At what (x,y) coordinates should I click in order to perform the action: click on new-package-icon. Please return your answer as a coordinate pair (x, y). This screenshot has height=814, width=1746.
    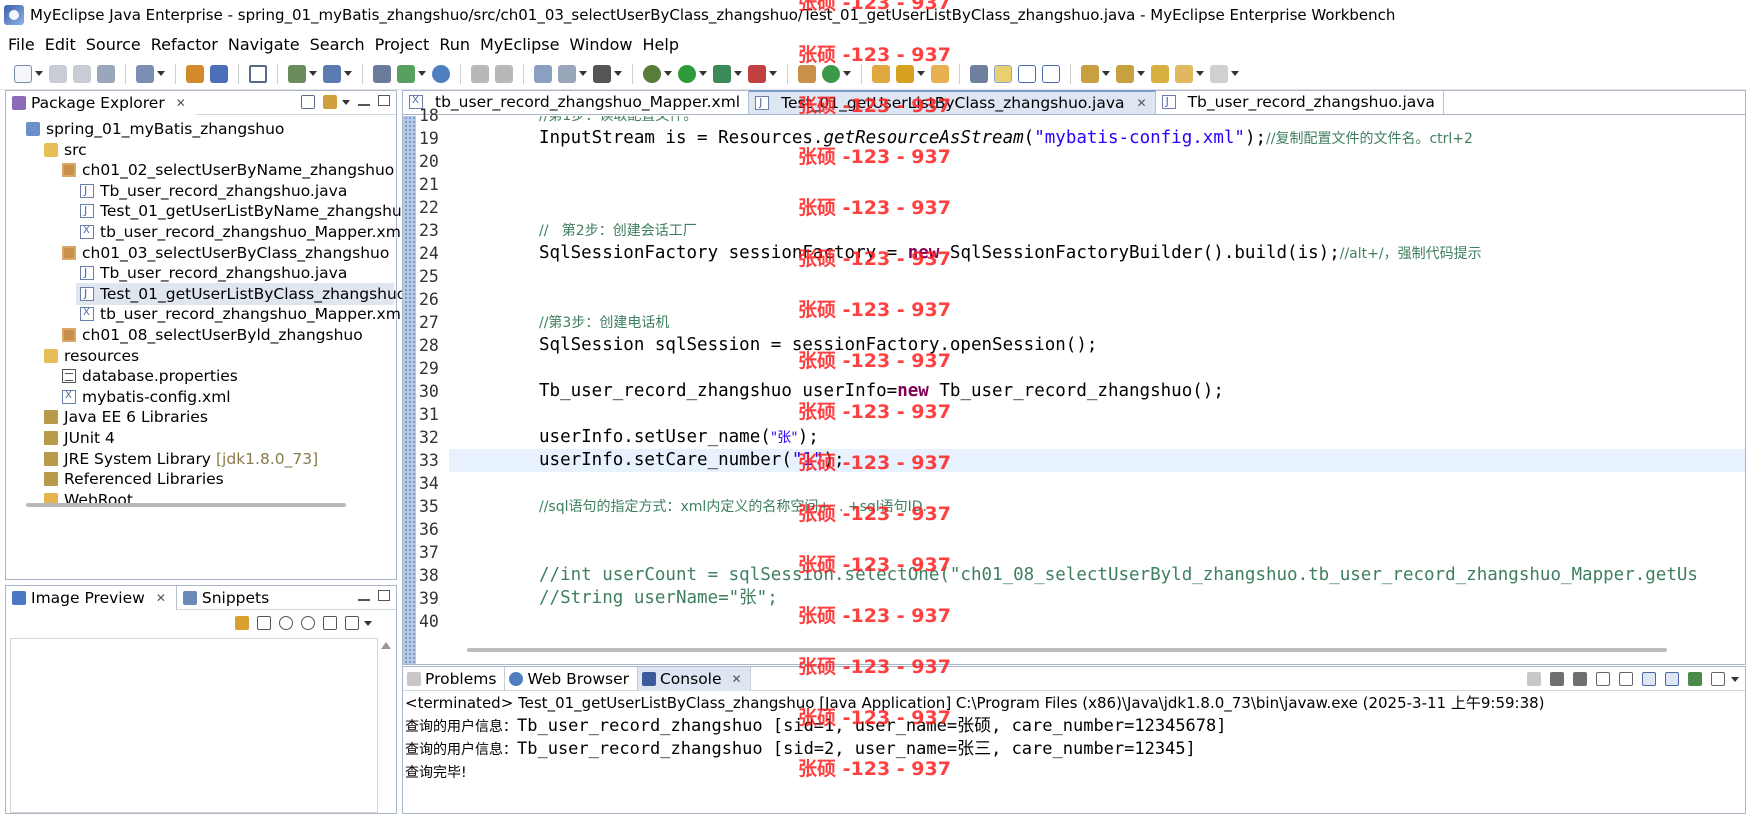
    Looking at the image, I should click on (807, 73).